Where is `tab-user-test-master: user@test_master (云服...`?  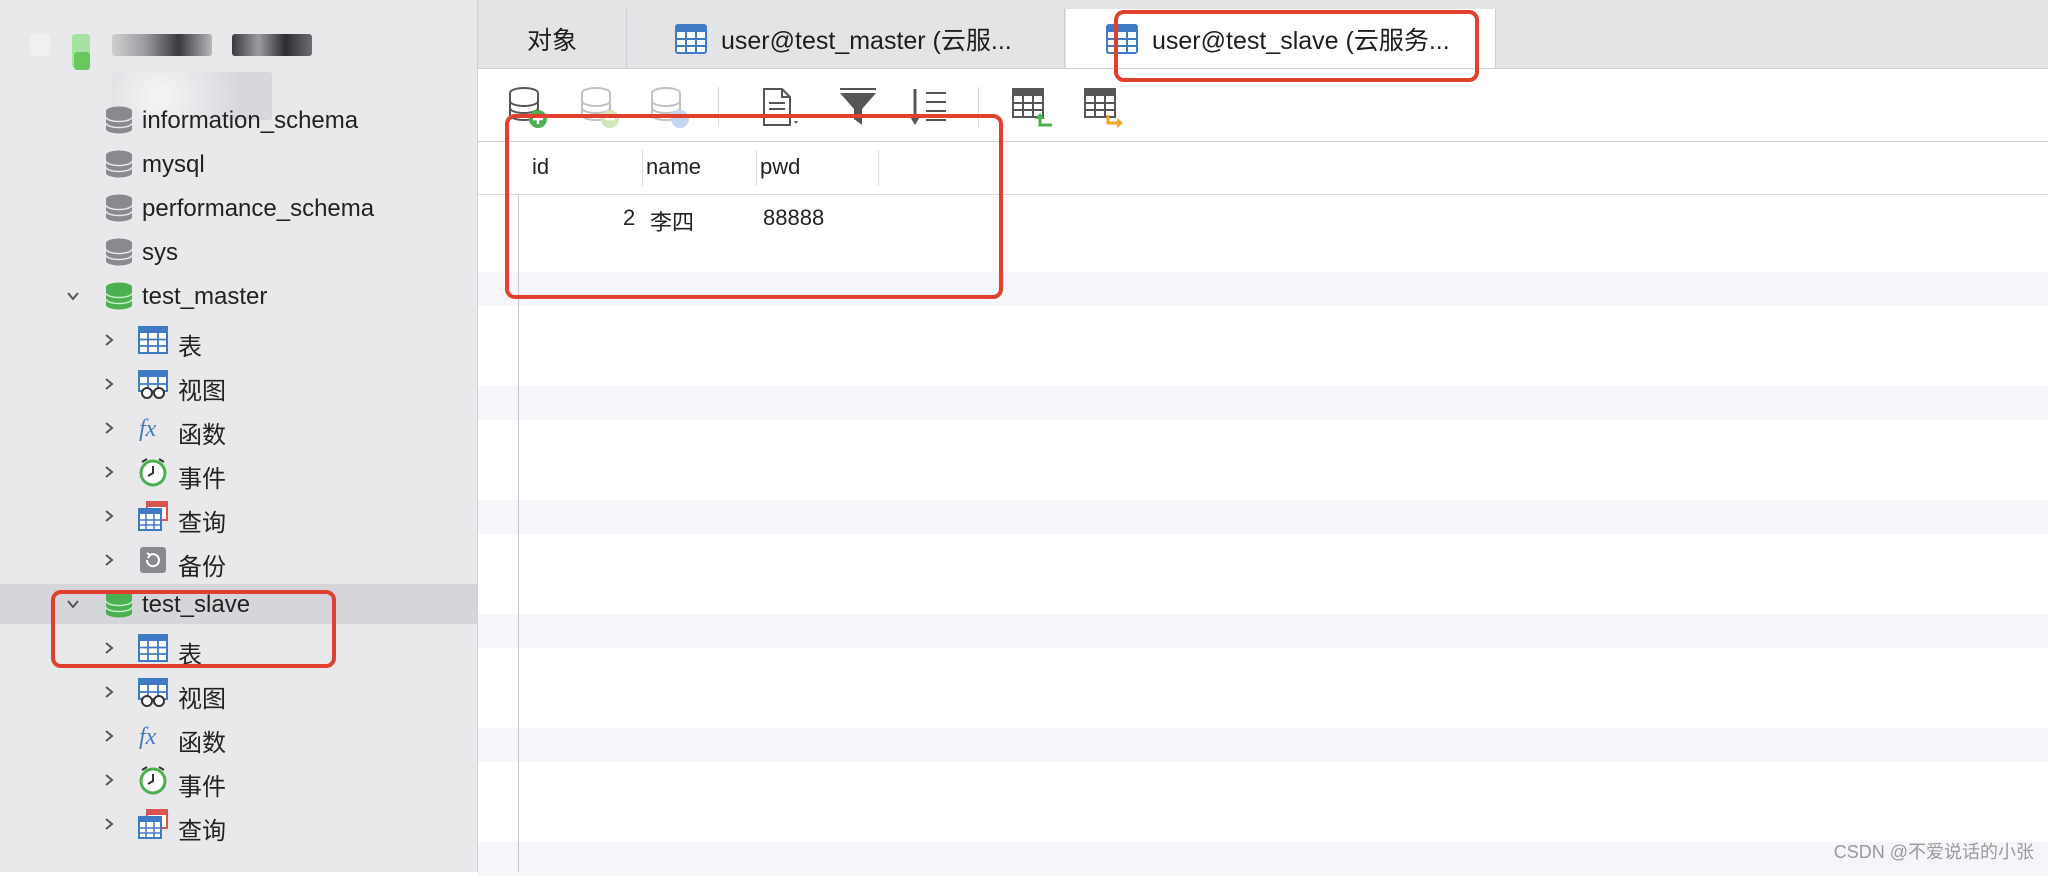 tab-user-test-master: user@test_master (云服... is located at coordinates (846, 38).